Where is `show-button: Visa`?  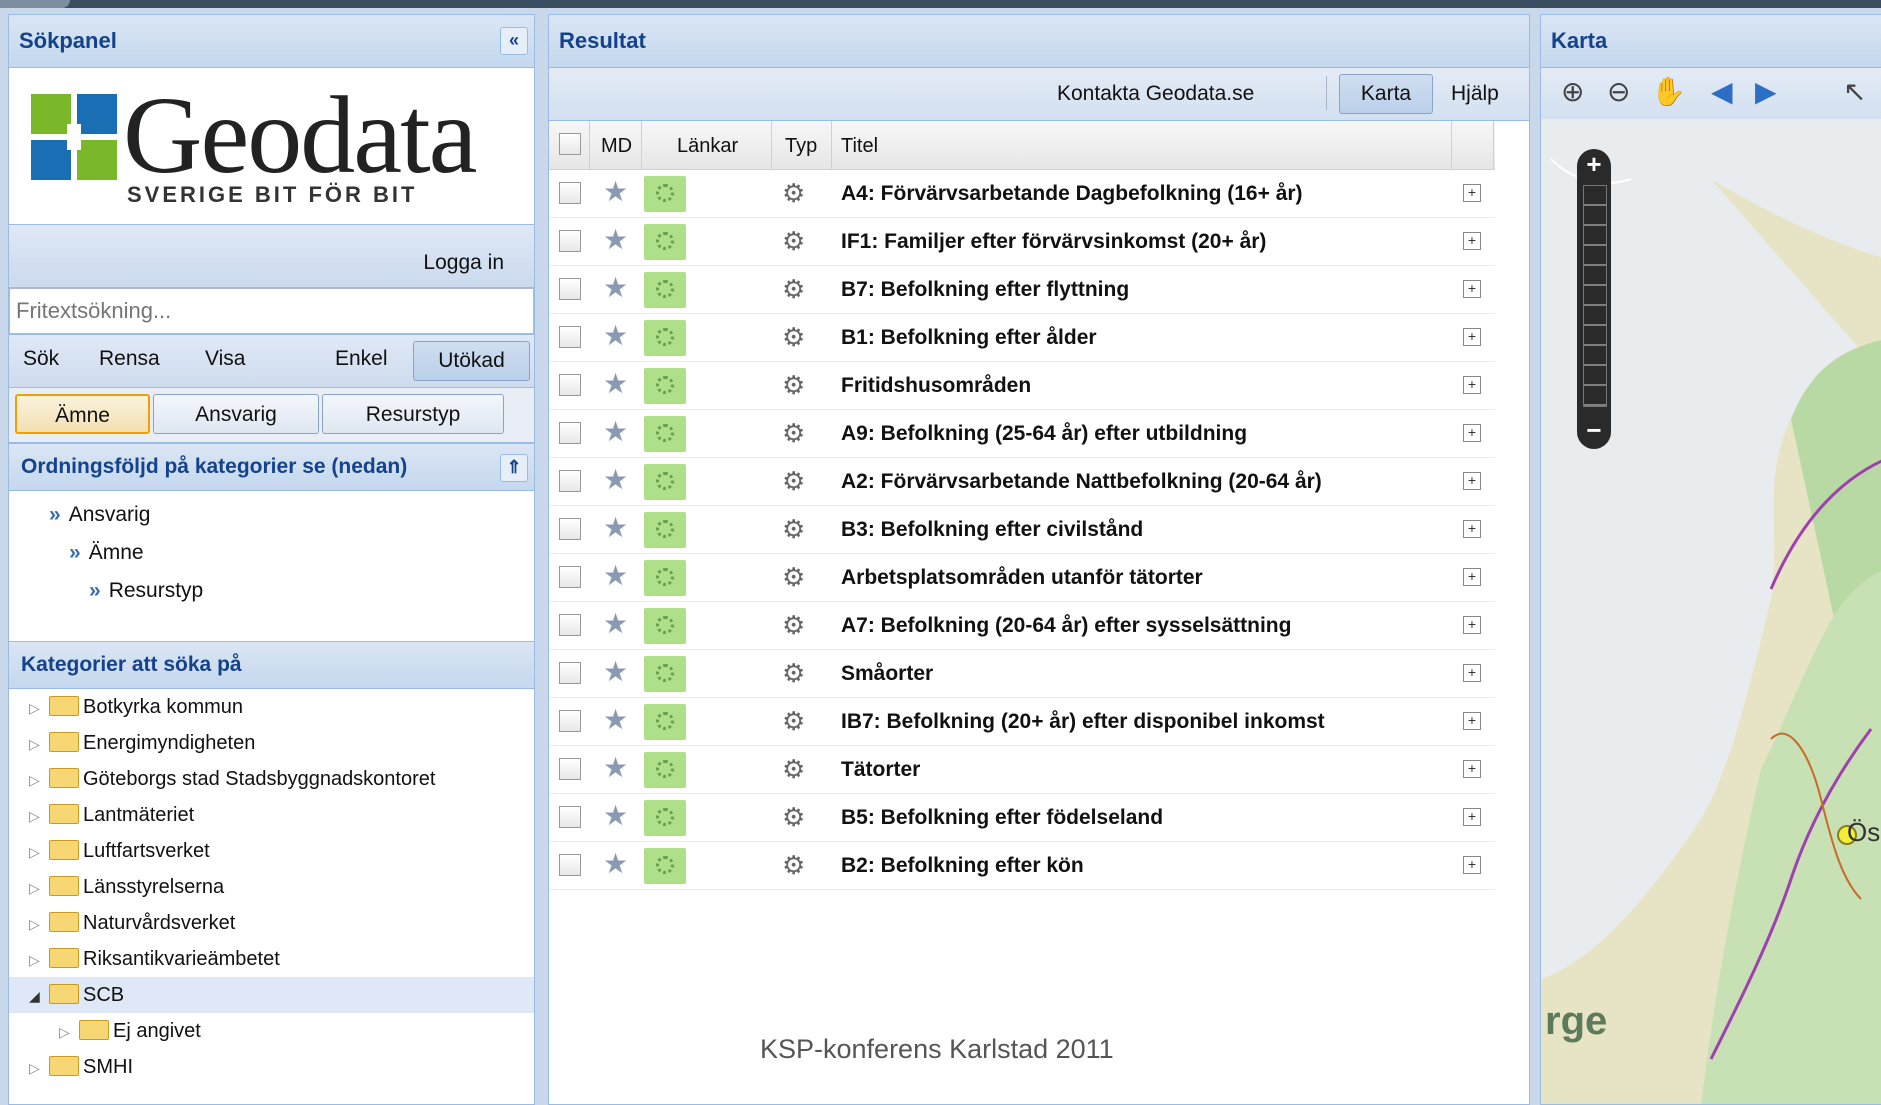 show-button: Visa is located at coordinates (225, 359).